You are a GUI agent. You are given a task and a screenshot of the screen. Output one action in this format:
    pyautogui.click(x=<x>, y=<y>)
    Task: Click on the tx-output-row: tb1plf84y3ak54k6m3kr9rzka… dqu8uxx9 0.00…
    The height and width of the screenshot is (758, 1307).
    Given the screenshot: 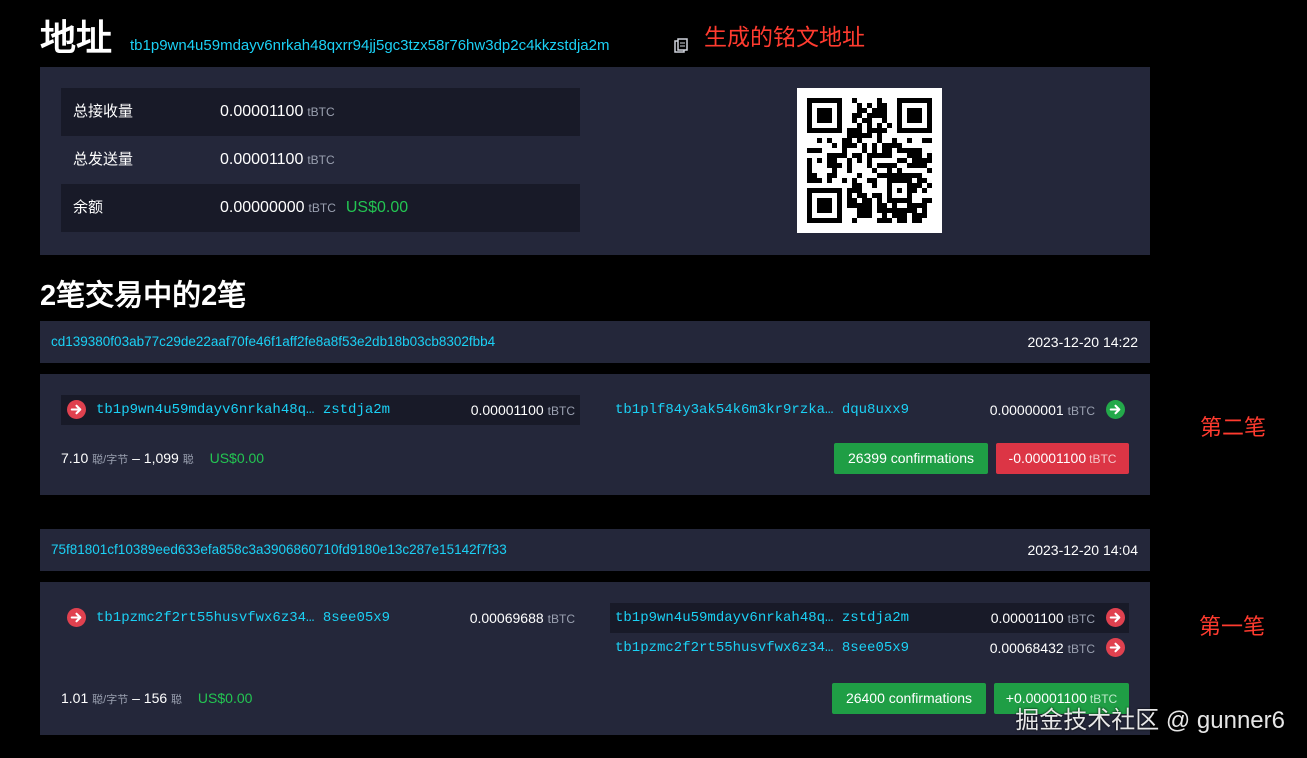 What is the action you would take?
    pyautogui.click(x=869, y=410)
    